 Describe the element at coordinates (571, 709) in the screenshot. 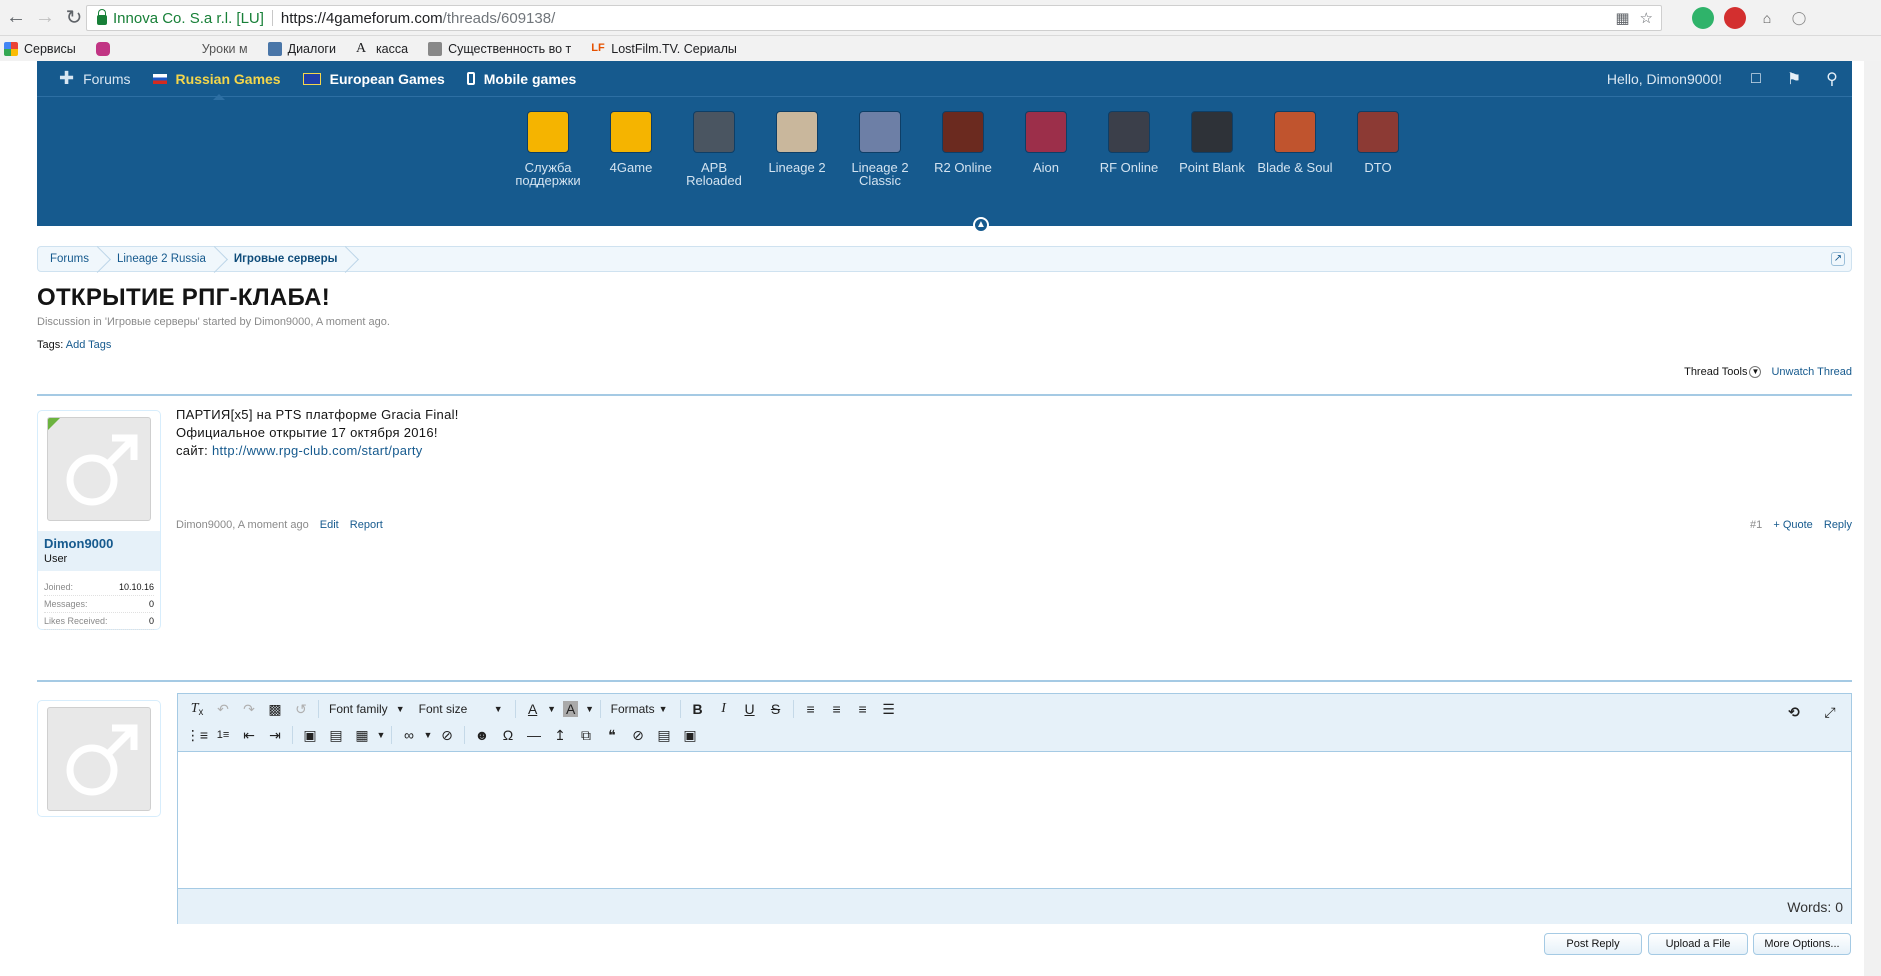

I see `background-color-icon: A` at that location.